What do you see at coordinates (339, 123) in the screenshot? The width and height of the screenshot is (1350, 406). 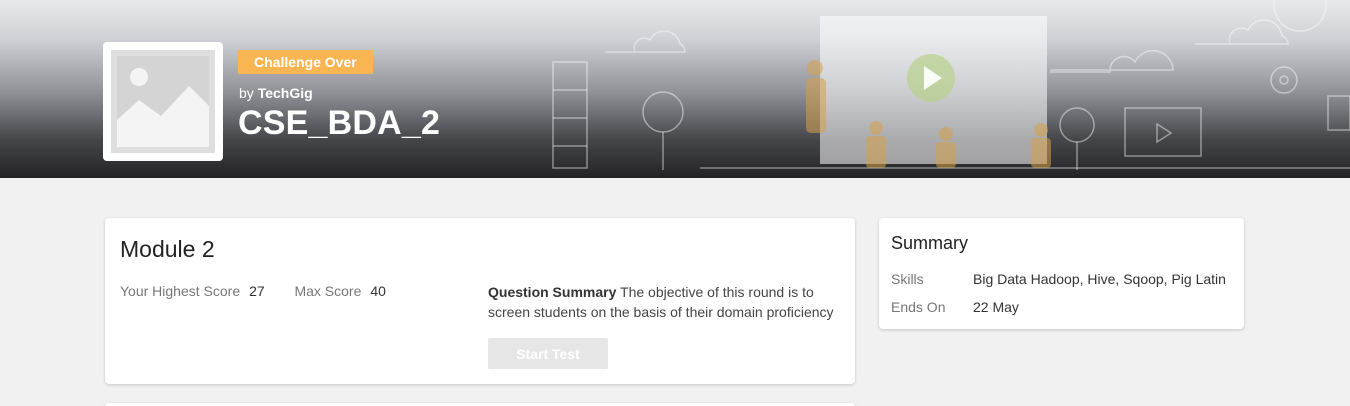 I see `challenge-title: CSE_BDA_2` at bounding box center [339, 123].